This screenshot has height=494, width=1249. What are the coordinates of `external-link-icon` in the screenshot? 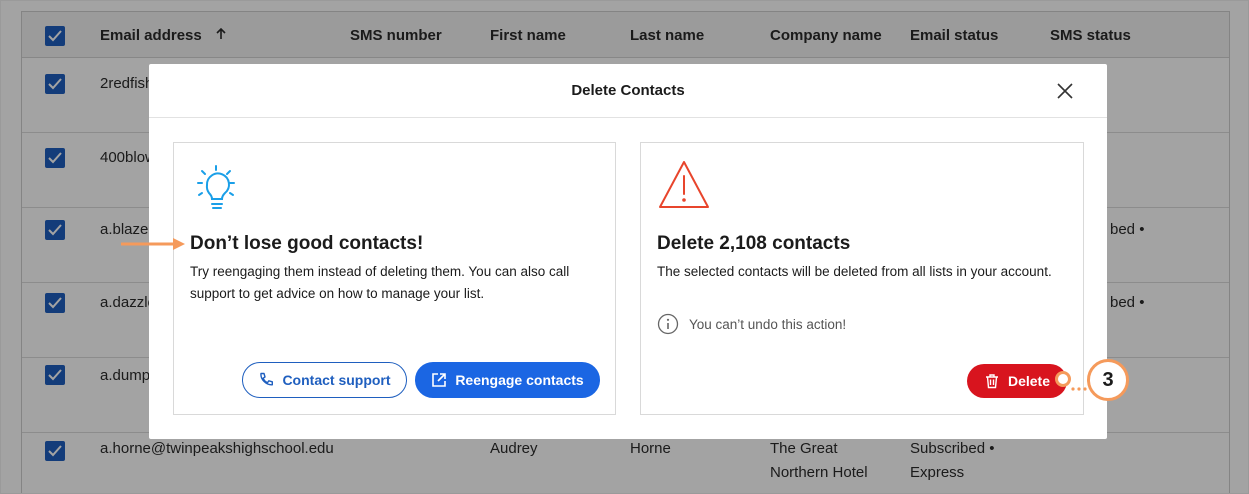 It's located at (439, 380).